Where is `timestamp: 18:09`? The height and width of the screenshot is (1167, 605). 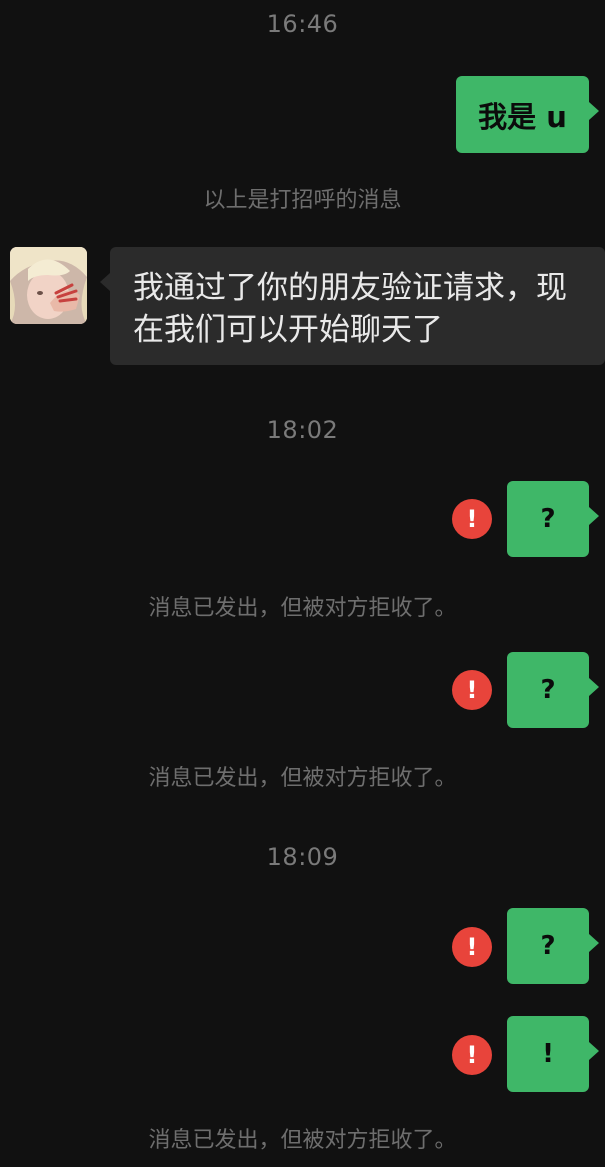 timestamp: 18:09 is located at coordinates (302, 857).